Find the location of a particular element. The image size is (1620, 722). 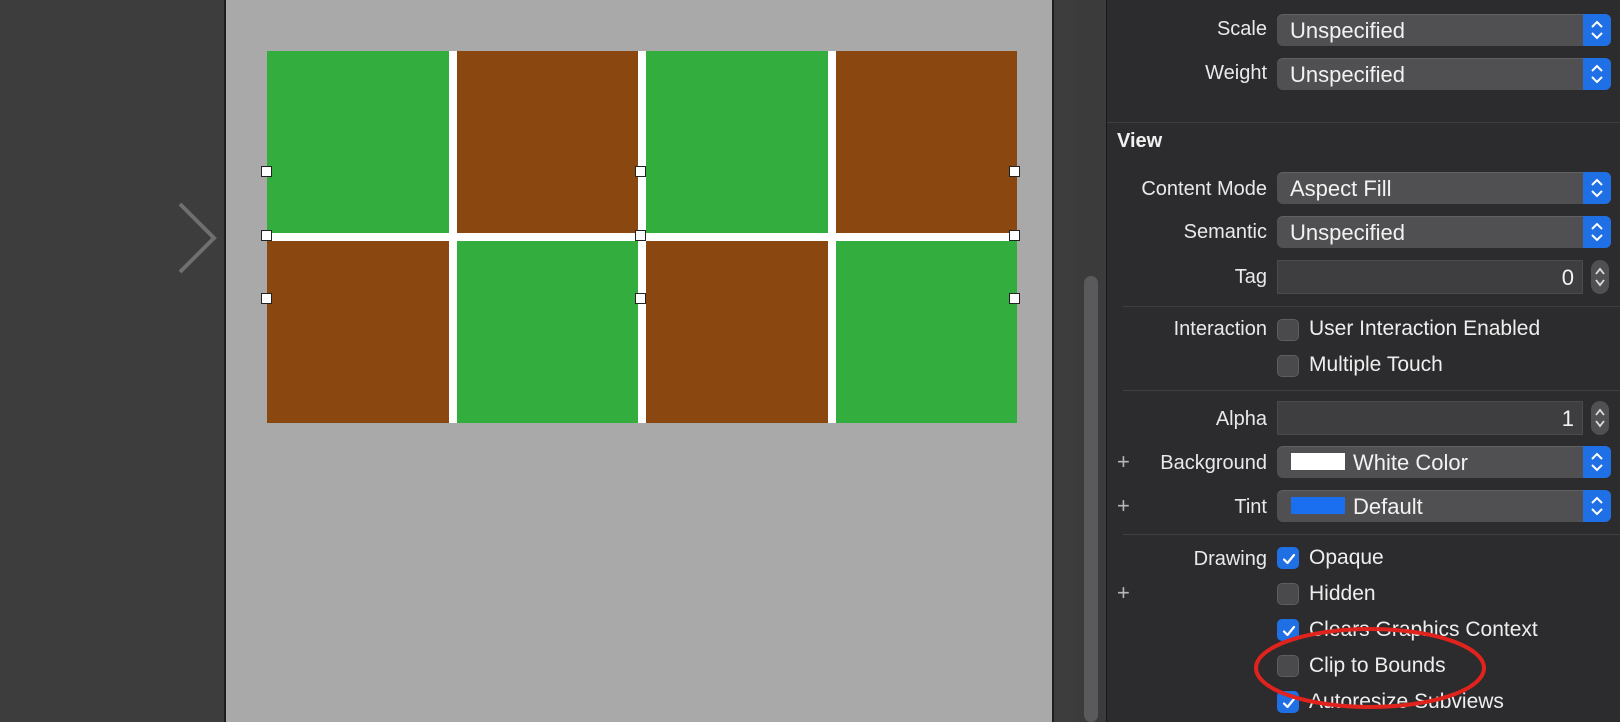

tag-label: Tag is located at coordinates (1250, 277).